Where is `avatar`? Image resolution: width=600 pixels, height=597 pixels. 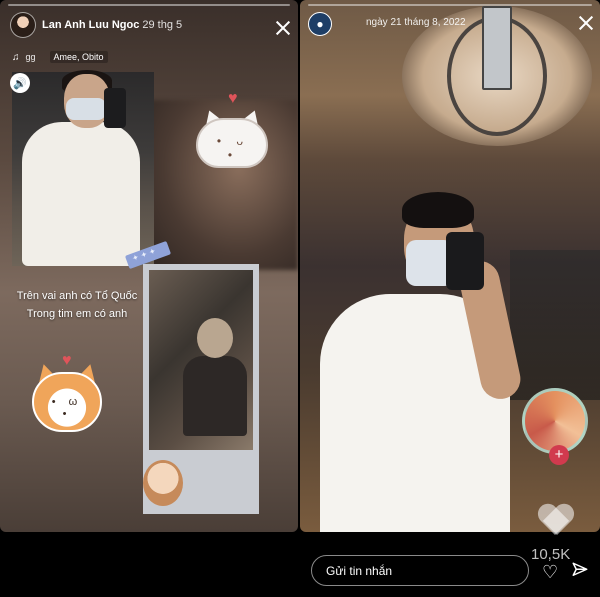 avatar is located at coordinates (23, 25).